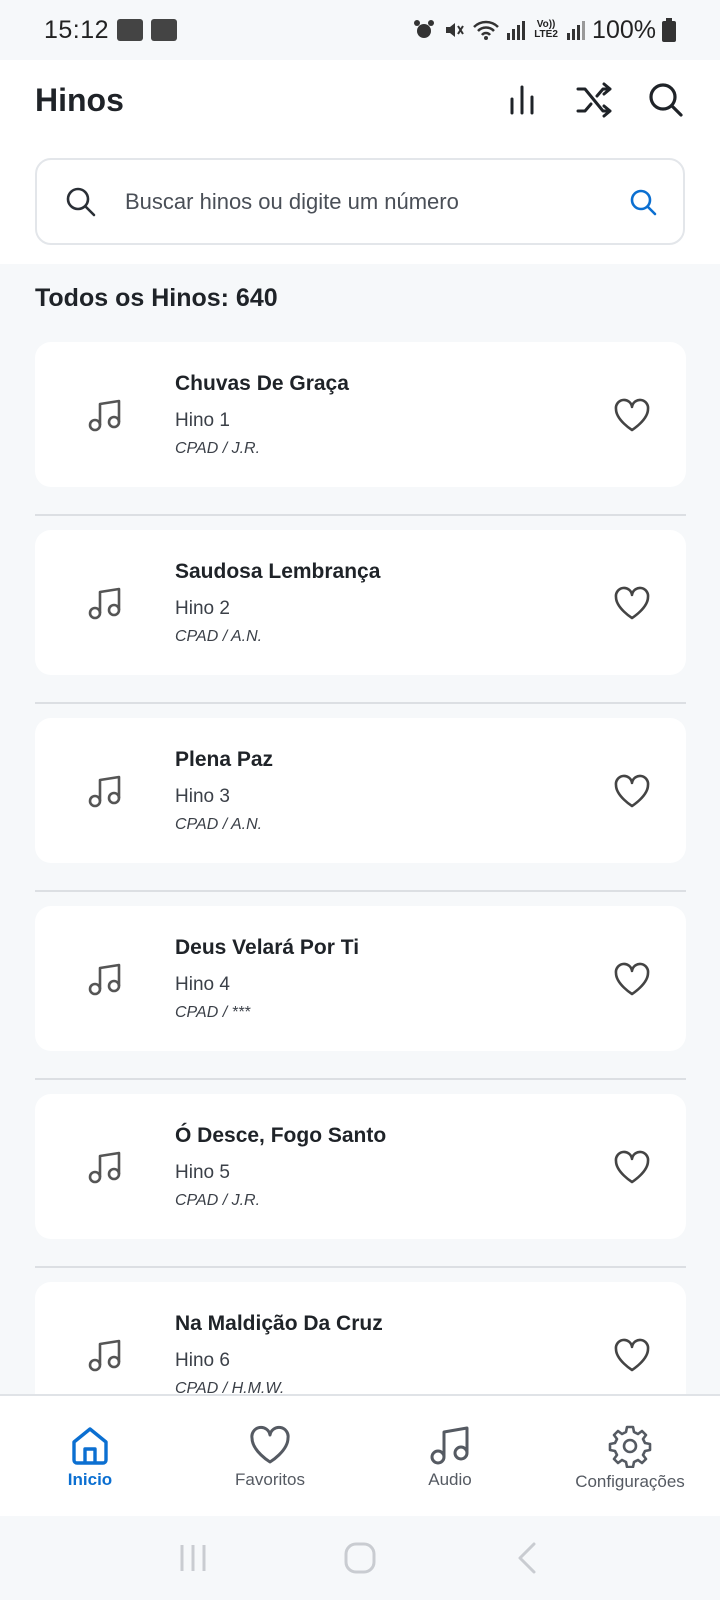  I want to click on hymn-count-title: Todos os Hinos: 640, so click(156, 298).